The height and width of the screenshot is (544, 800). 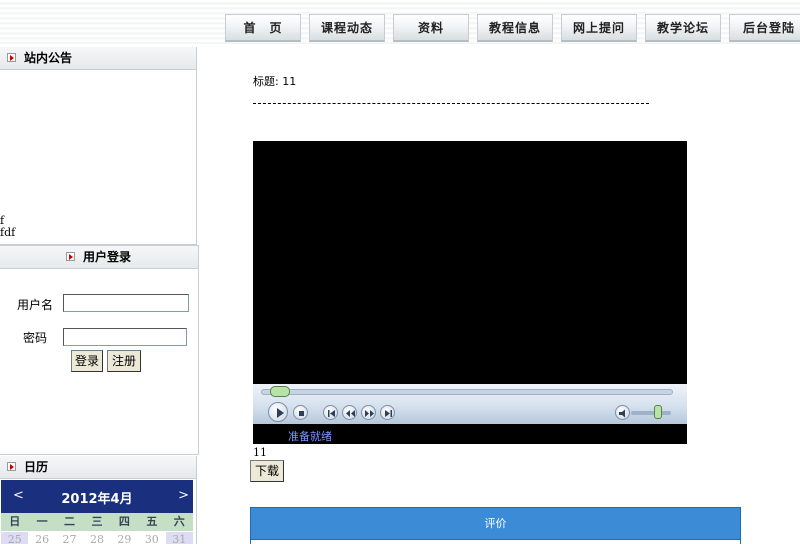 I want to click on weekday: 二, so click(x=70, y=521).